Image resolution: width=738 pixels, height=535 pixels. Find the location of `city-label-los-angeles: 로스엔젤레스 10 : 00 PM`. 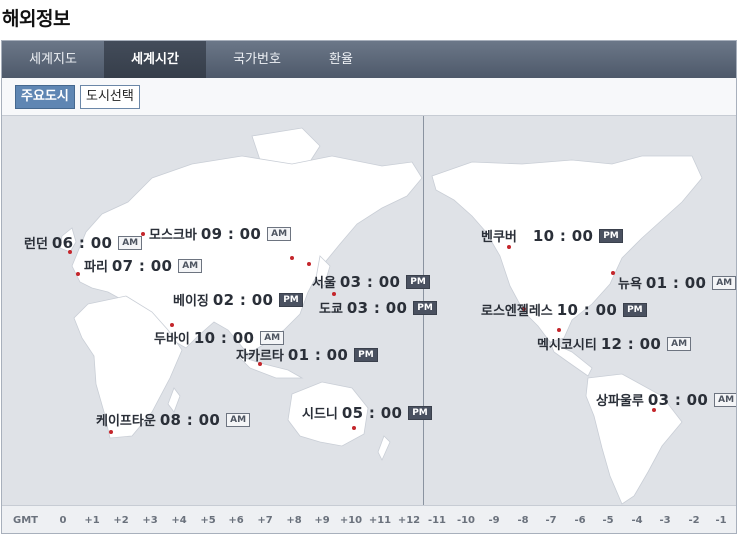

city-label-los-angeles: 로스엔젤레스 10 : 00 PM is located at coordinates (564, 309).